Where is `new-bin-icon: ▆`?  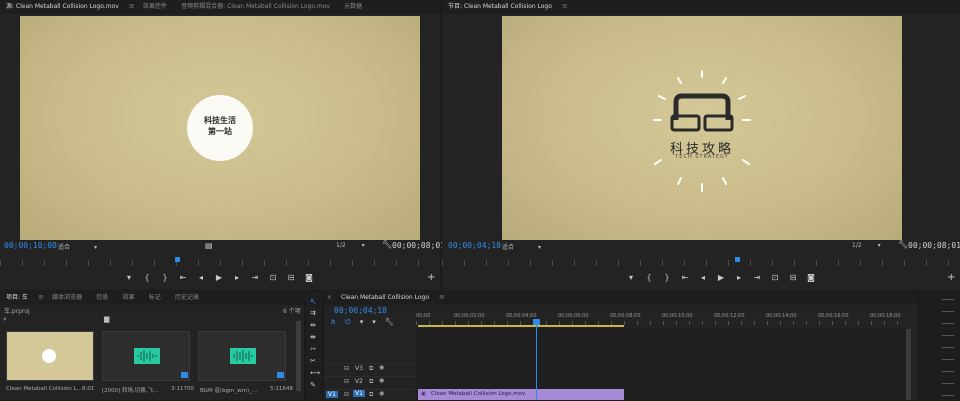
new-bin-icon: ▆ is located at coordinates (106, 319).